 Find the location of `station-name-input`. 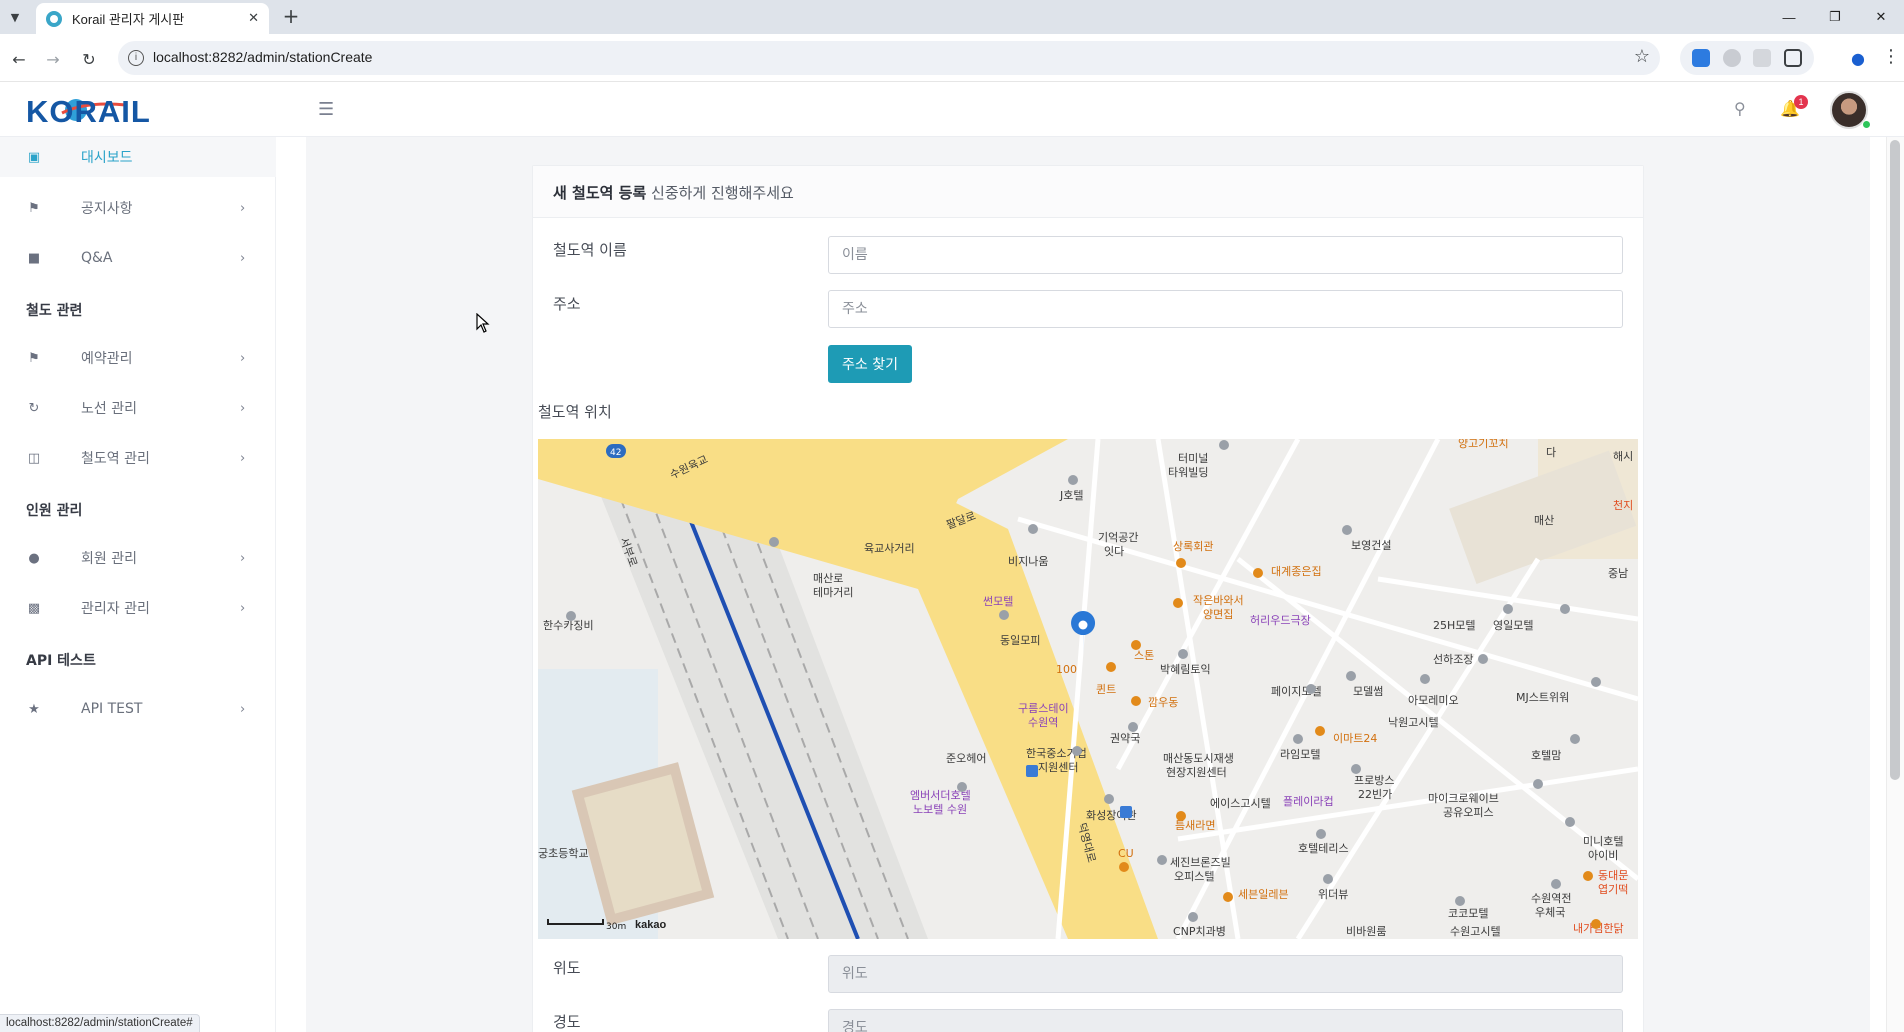

station-name-input is located at coordinates (1225, 255).